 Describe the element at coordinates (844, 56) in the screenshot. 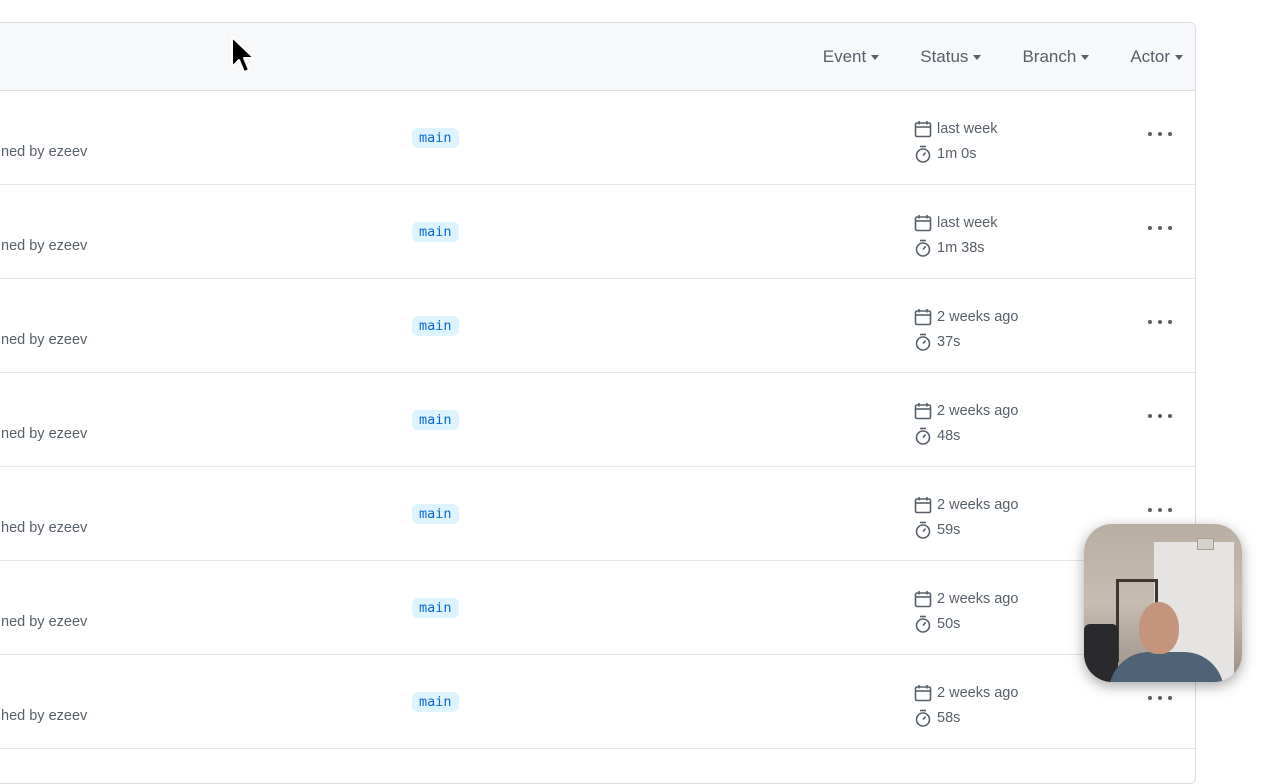

I see `filter-event-label: Event` at that location.